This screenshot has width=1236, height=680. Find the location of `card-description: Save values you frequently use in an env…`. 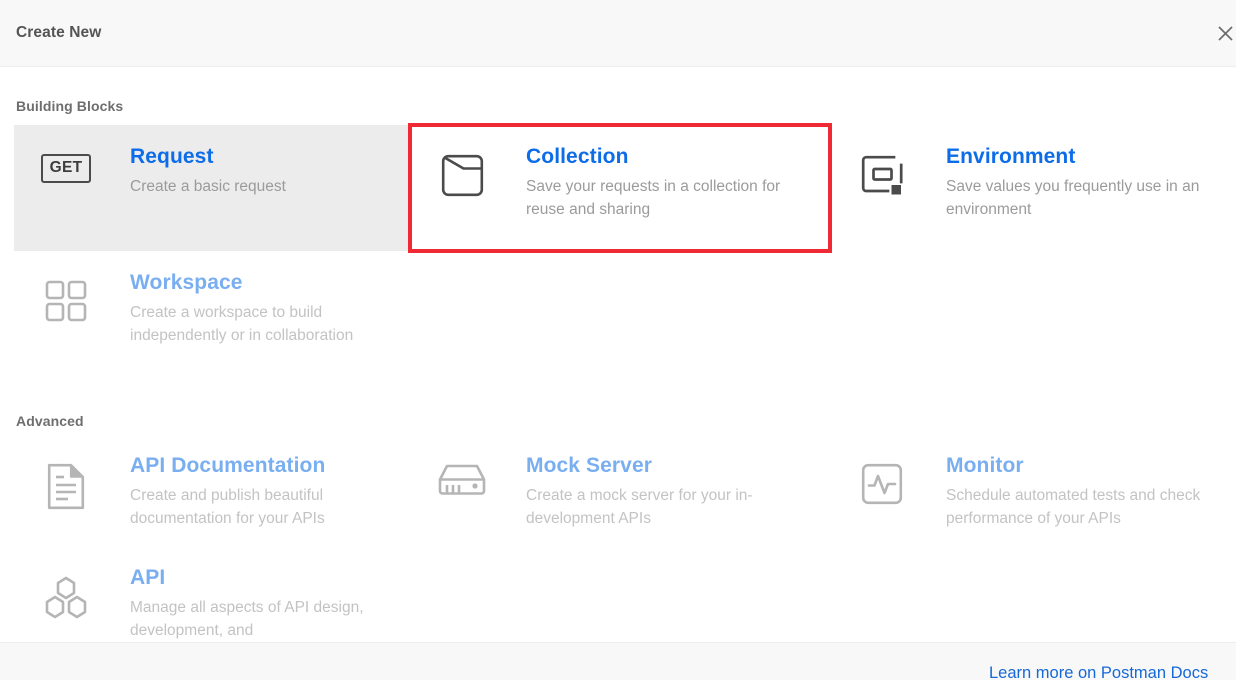

card-description: Save values you frequently use in an env… is located at coordinates (1073, 198).